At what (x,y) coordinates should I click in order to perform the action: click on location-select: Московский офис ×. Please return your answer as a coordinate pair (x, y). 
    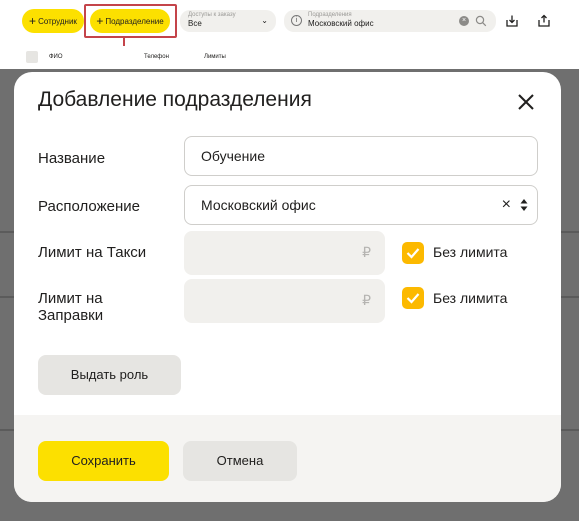
    Looking at the image, I should click on (361, 205).